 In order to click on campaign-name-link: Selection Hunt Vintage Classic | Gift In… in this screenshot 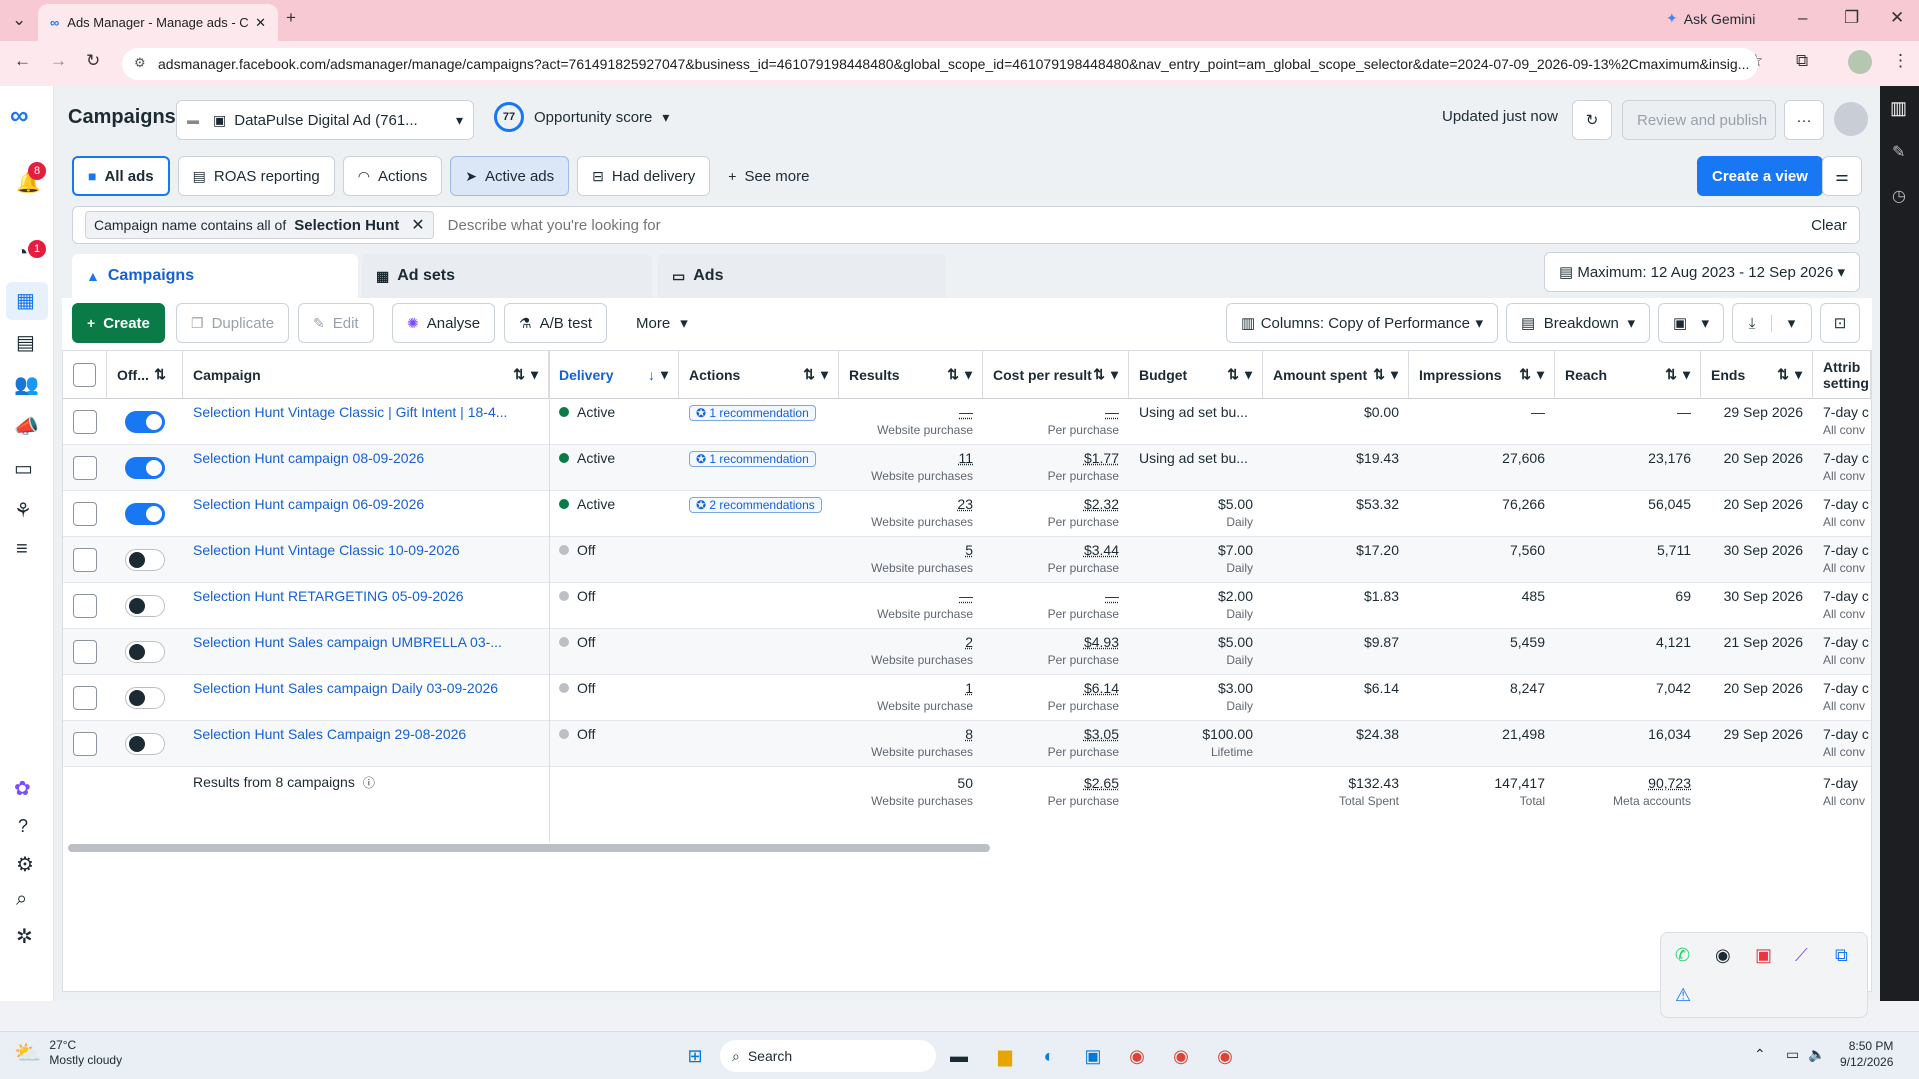, I will do `click(366, 422)`.